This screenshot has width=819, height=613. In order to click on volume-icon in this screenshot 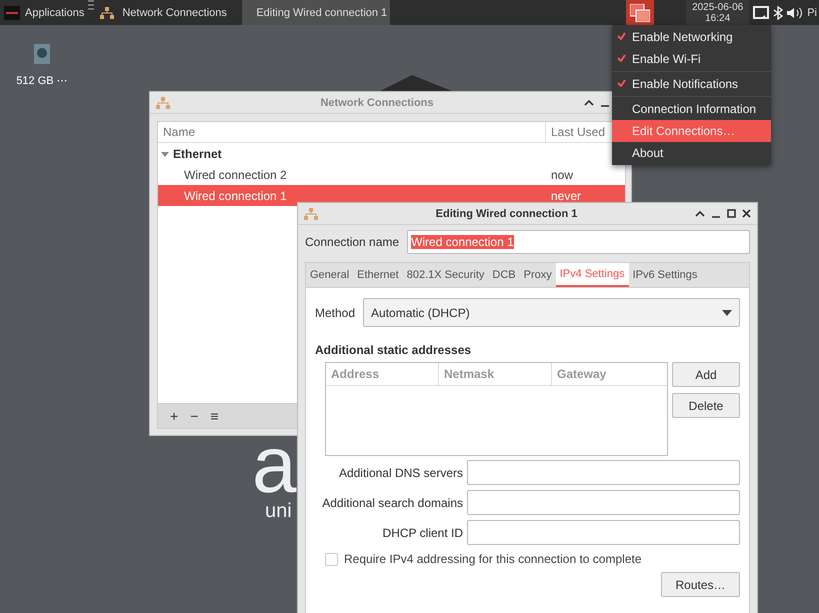, I will do `click(795, 12)`.